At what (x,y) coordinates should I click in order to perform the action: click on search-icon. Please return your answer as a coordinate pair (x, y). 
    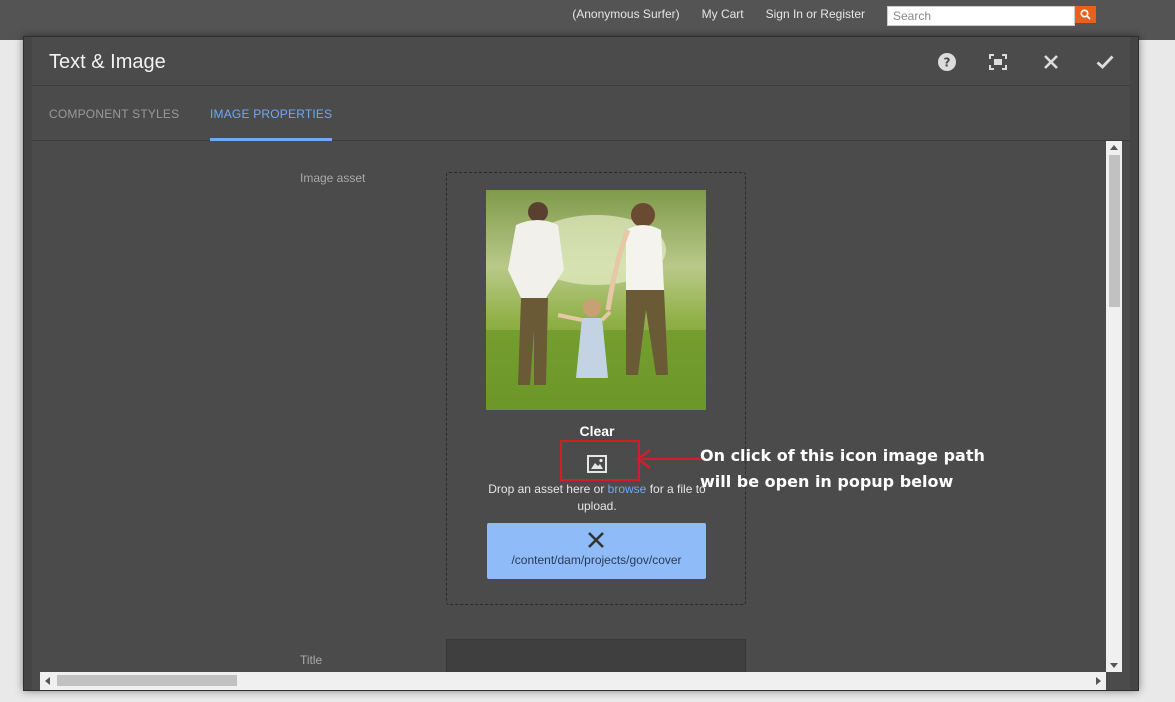
    Looking at the image, I should click on (1085, 14).